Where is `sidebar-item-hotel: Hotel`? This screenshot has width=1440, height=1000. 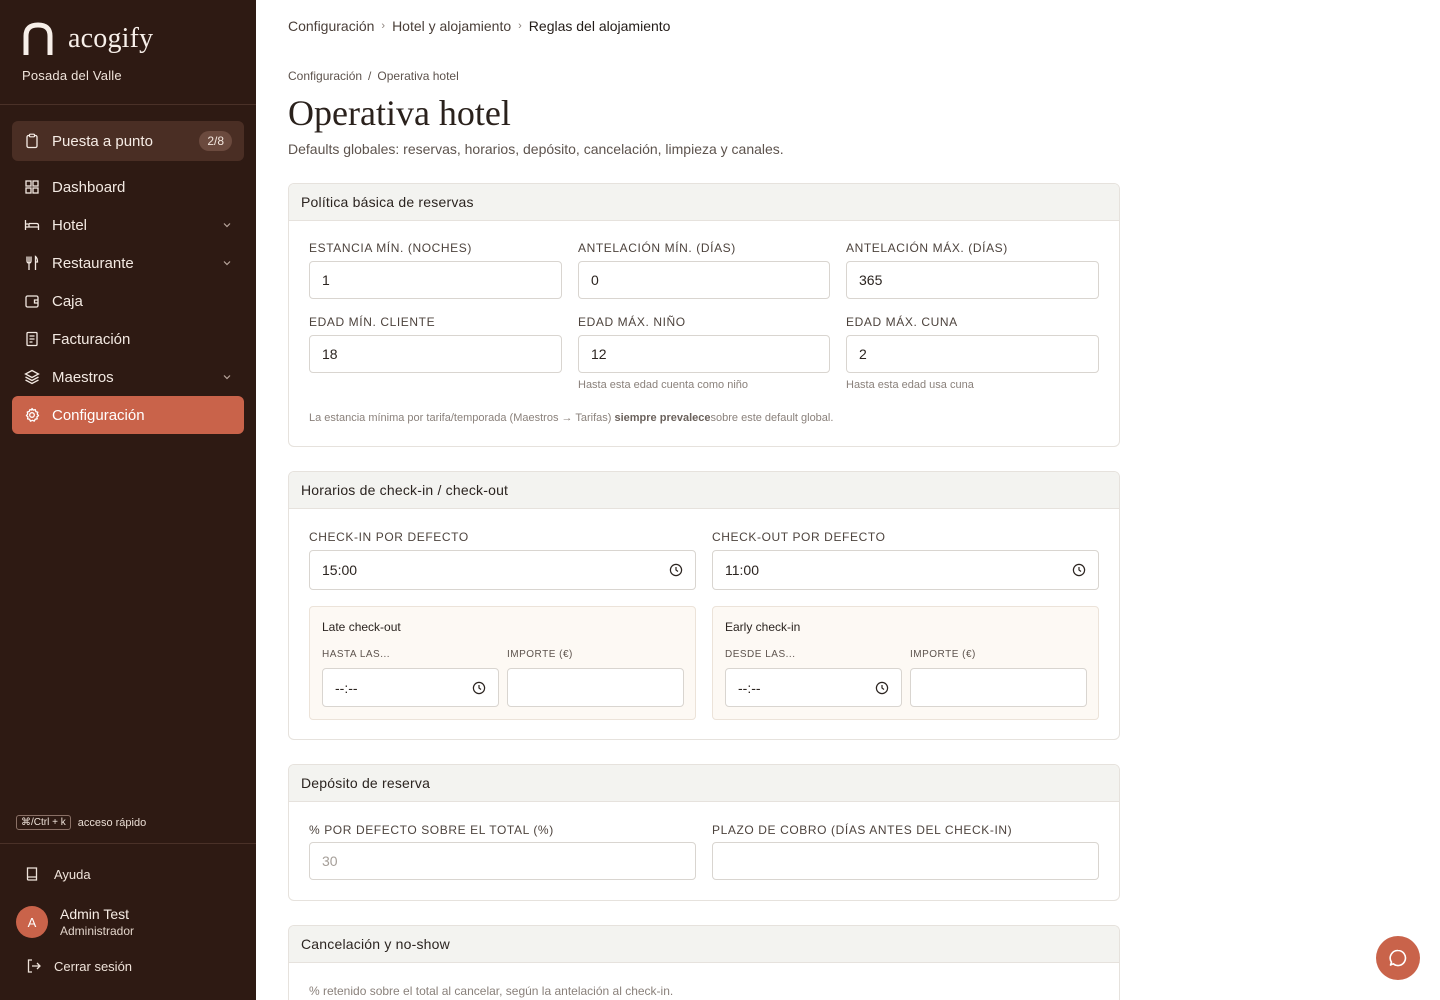
sidebar-item-hotel: Hotel is located at coordinates (128, 225).